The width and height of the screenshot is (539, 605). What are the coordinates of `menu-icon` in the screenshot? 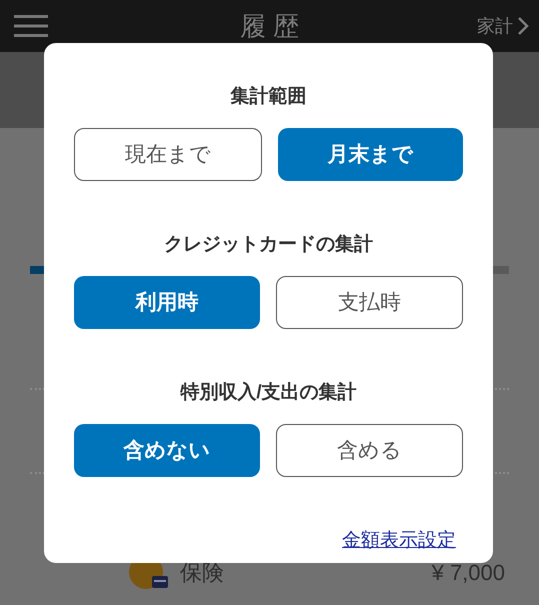 It's located at (31, 26).